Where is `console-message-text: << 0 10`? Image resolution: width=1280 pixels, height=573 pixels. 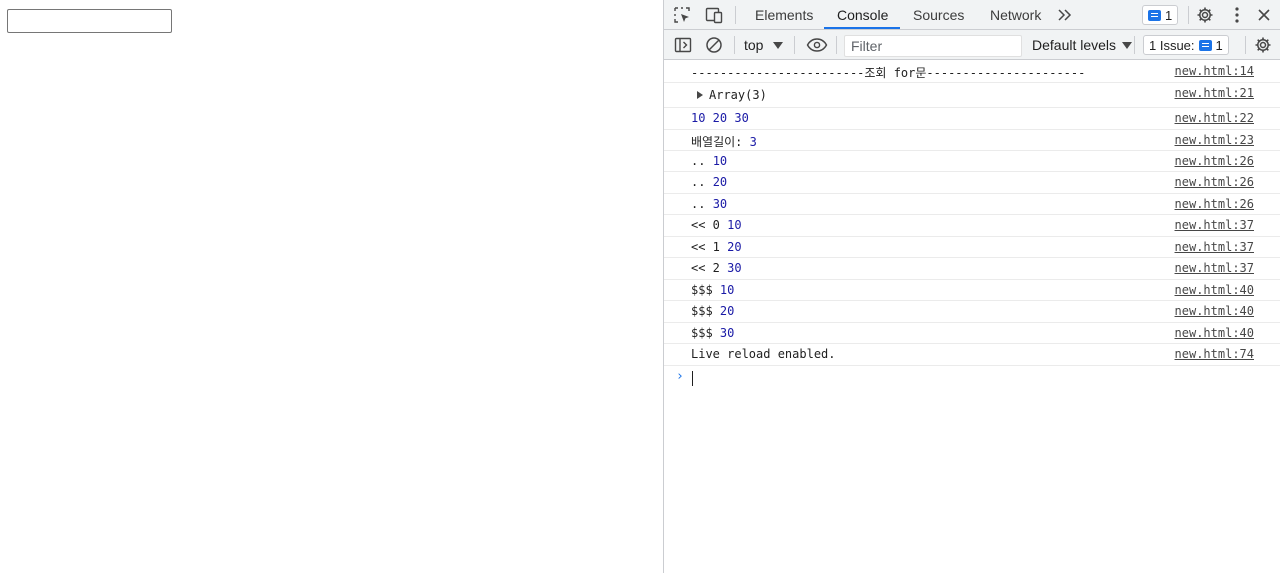
console-message-text: << 0 10 is located at coordinates (716, 225).